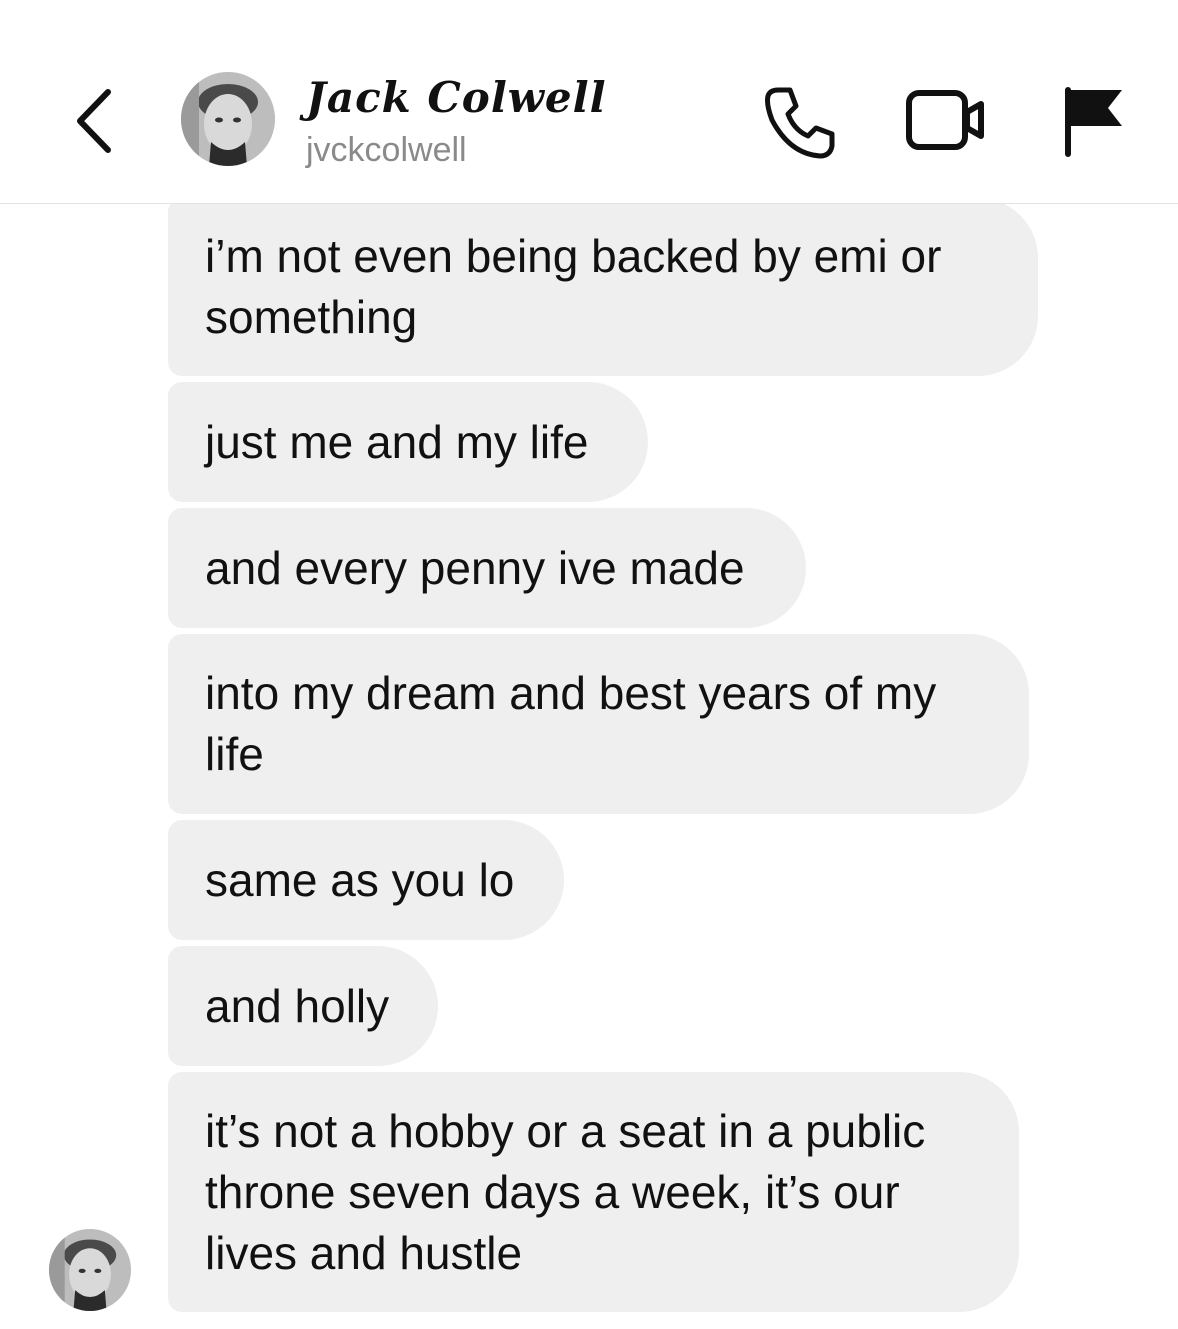  What do you see at coordinates (360, 879) in the screenshot?
I see `message-text: same as you lo` at bounding box center [360, 879].